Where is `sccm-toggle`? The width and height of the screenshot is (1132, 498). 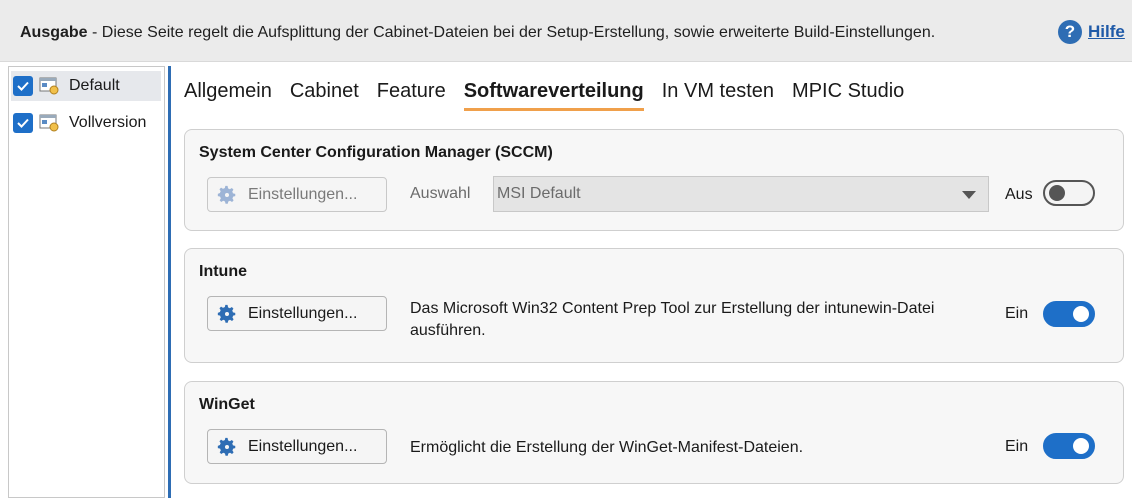 sccm-toggle is located at coordinates (1069, 193).